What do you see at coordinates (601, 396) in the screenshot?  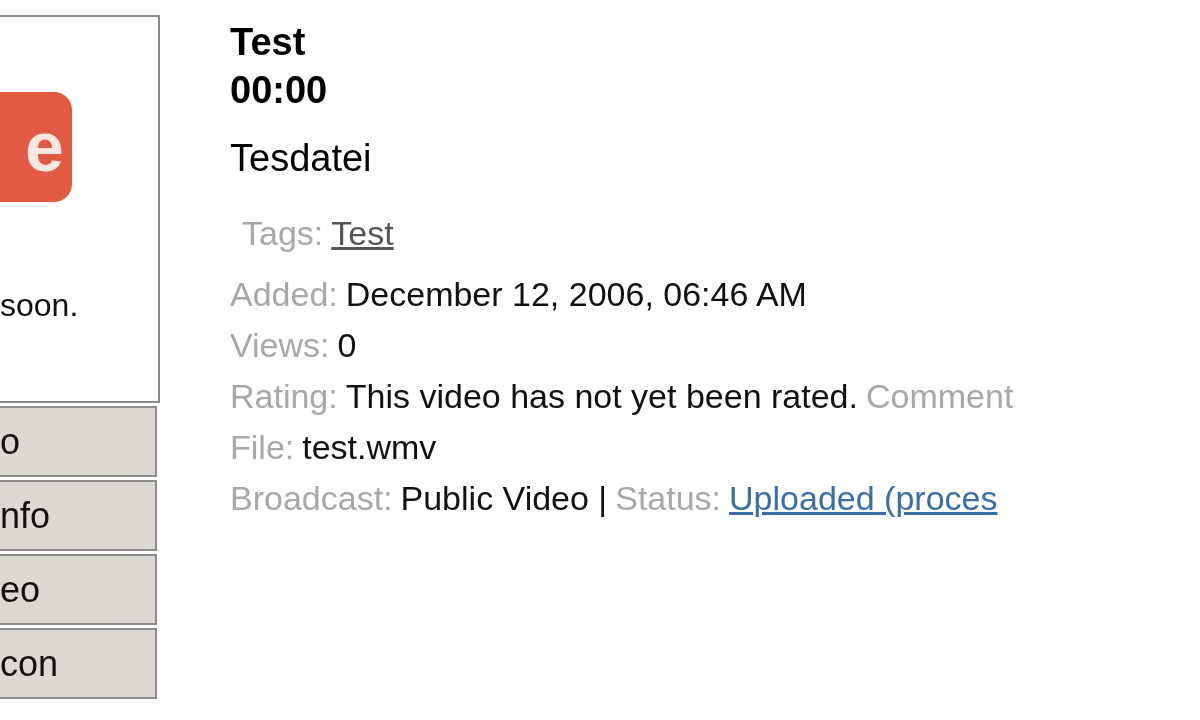 I see `field-value: This video has not yet been rated.` at bounding box center [601, 396].